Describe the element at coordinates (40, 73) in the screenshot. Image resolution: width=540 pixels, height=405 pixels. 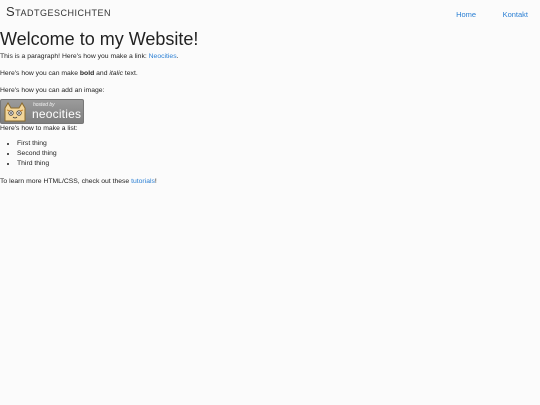
I see `formatting-text-a: Here's how you can make` at that location.